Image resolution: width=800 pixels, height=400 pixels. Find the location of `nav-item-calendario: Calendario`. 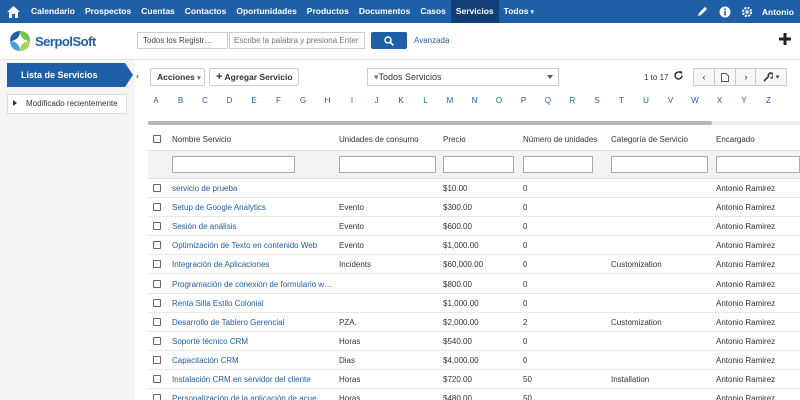

nav-item-calendario: Calendario is located at coordinates (53, 11).